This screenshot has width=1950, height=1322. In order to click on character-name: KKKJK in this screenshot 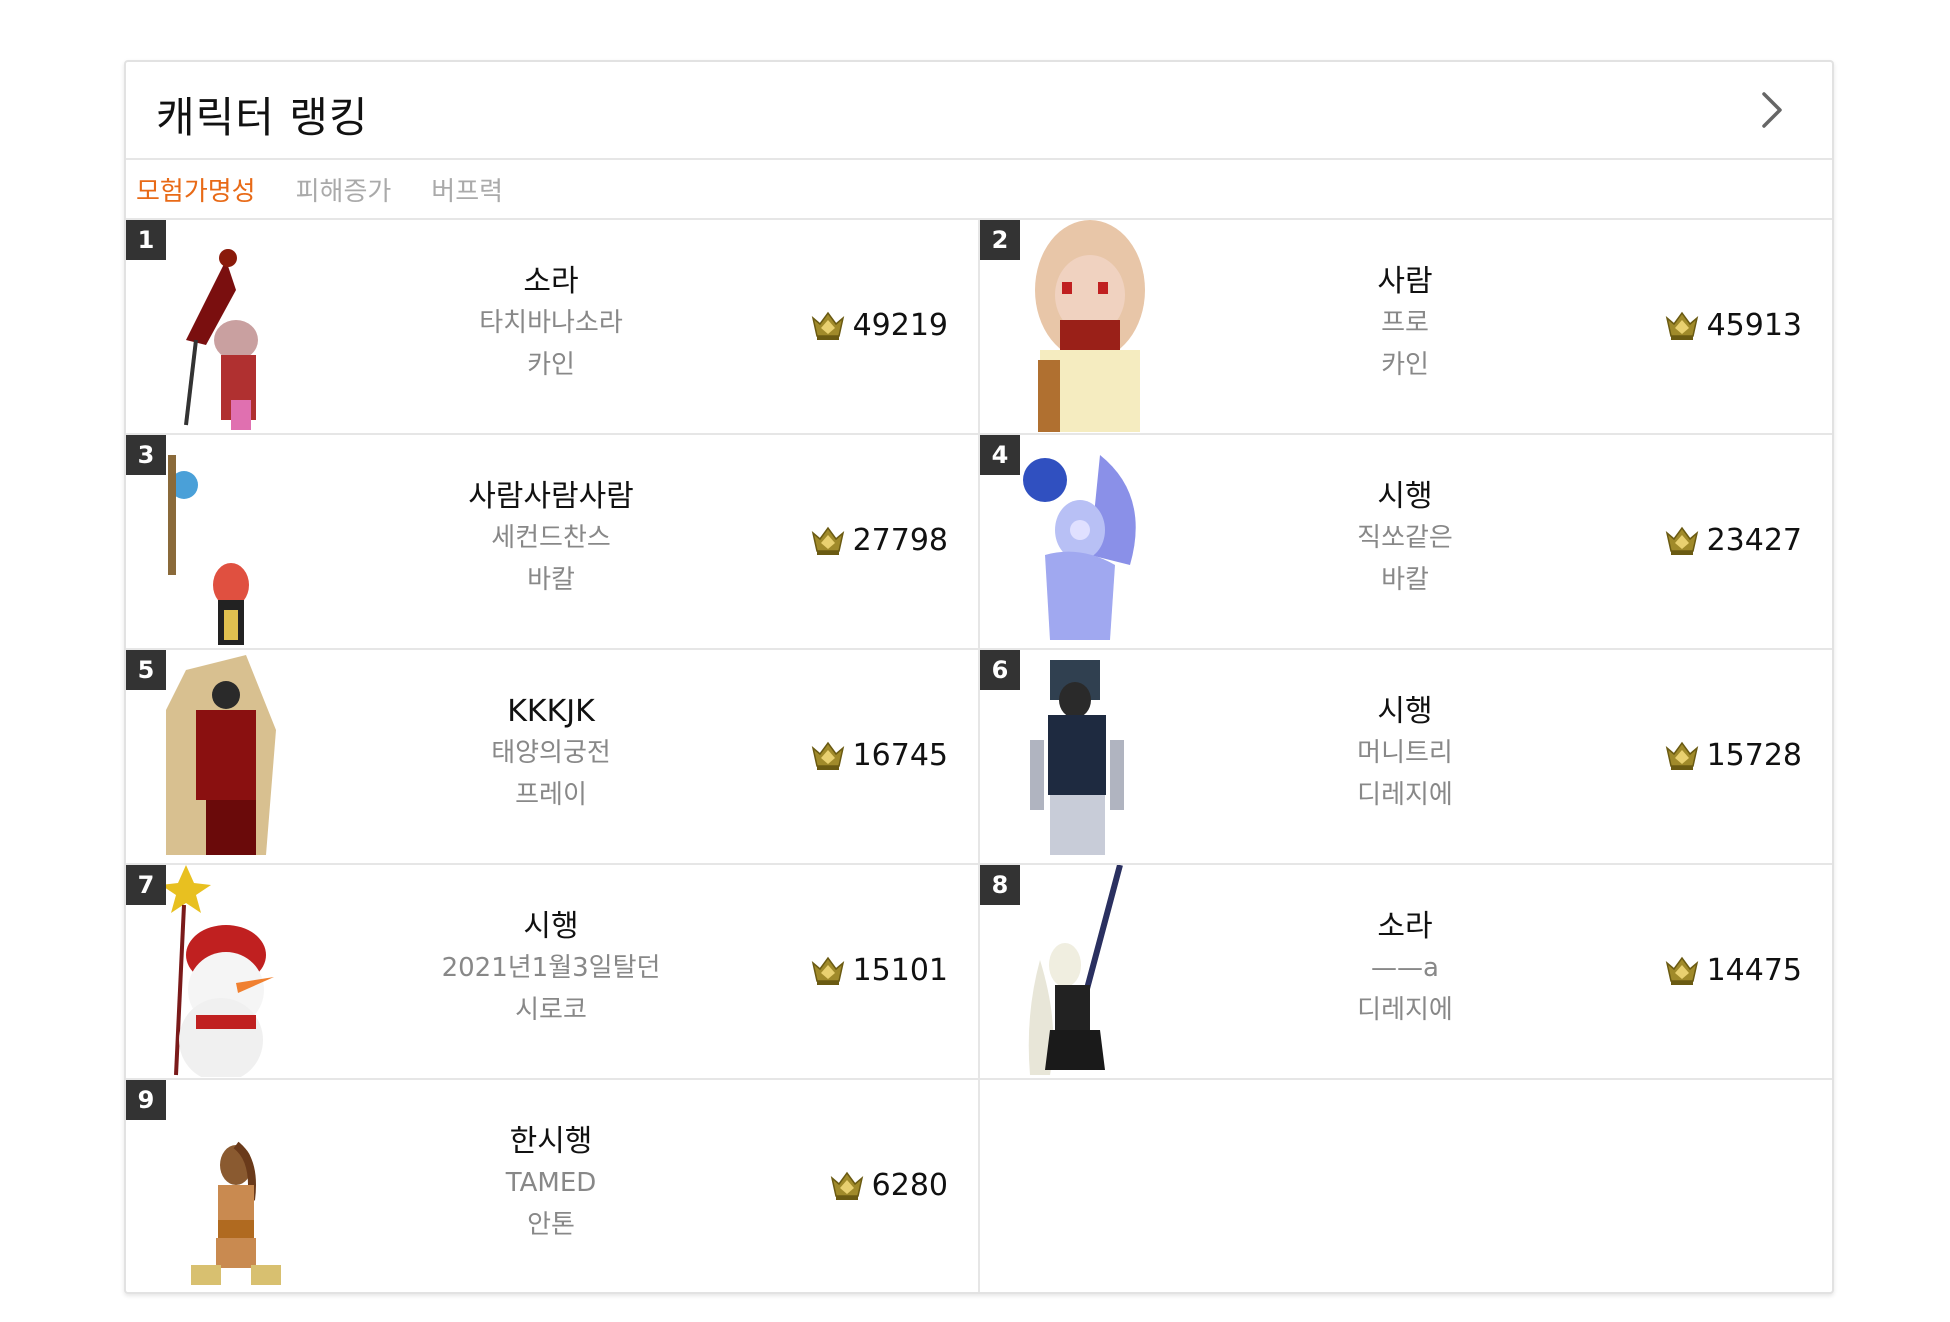, I will do `click(551, 711)`.